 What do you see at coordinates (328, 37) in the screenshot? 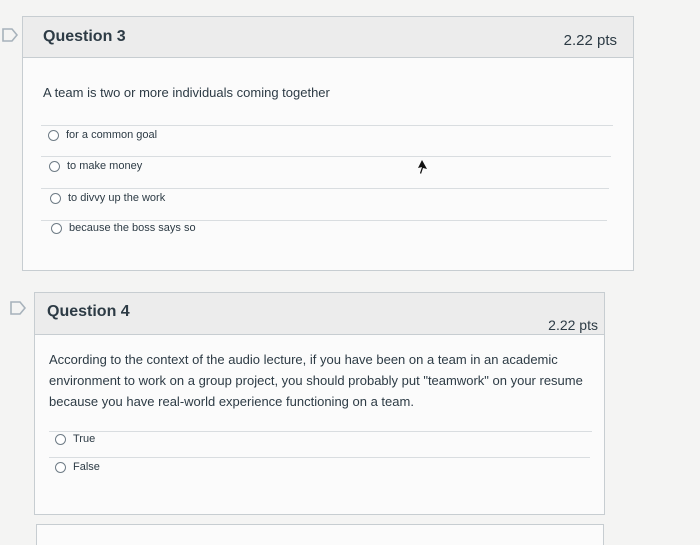
I see `question-3-header: Question 3 2.22 pts` at bounding box center [328, 37].